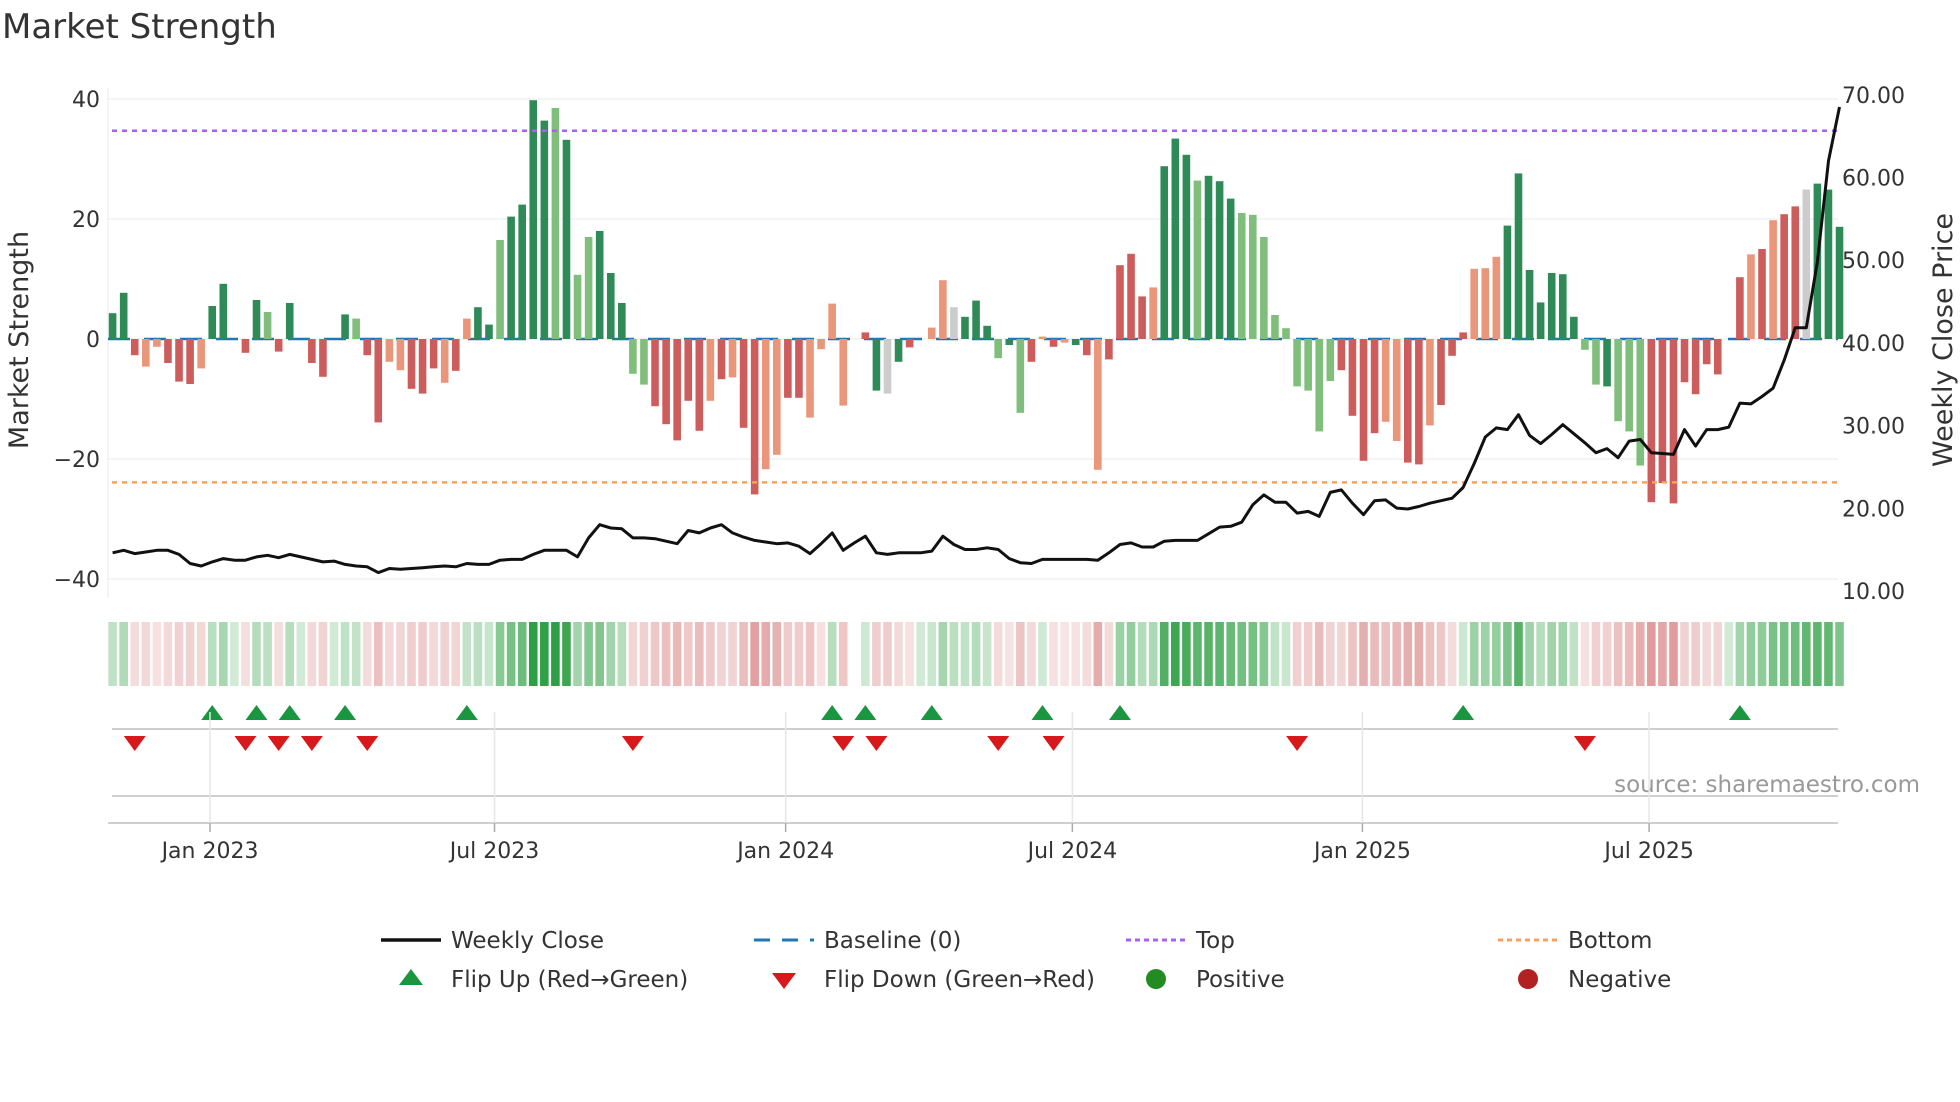 The image size is (1960, 1102). I want to click on legend-item-circle: Negative, so click(1594, 980).